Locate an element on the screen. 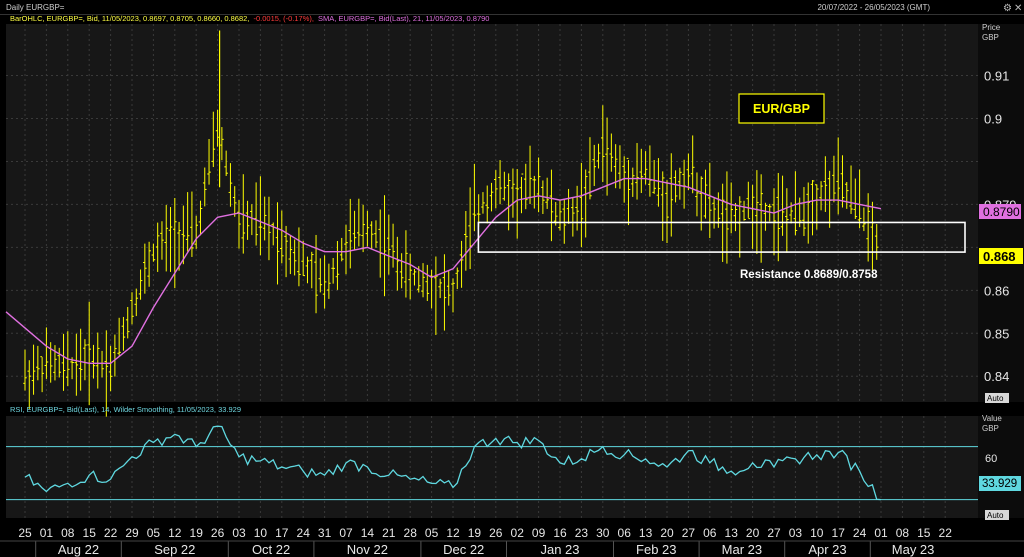 This screenshot has height=557, width=1024. price-tick-label: 0.9 is located at coordinates (993, 119).